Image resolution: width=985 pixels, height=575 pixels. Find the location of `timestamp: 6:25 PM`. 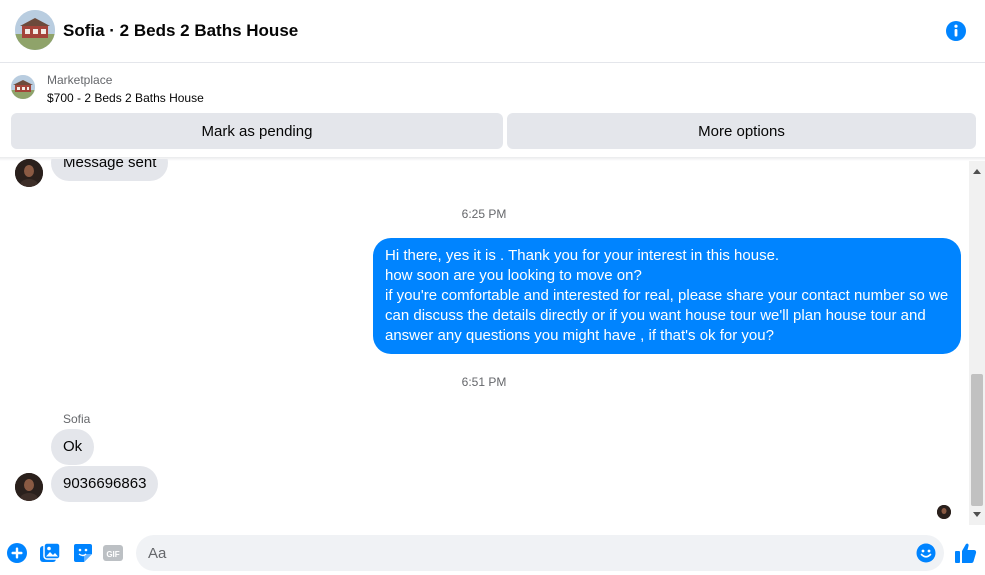

timestamp: 6:25 PM is located at coordinates (484, 214).